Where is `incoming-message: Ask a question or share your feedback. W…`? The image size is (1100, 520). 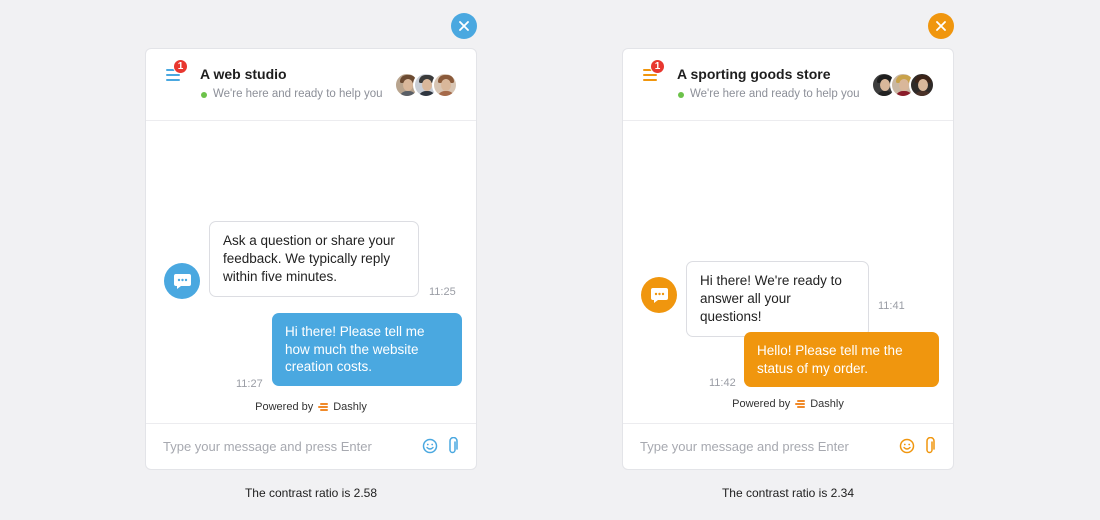 incoming-message: Ask a question or share your feedback. W… is located at coordinates (314, 259).